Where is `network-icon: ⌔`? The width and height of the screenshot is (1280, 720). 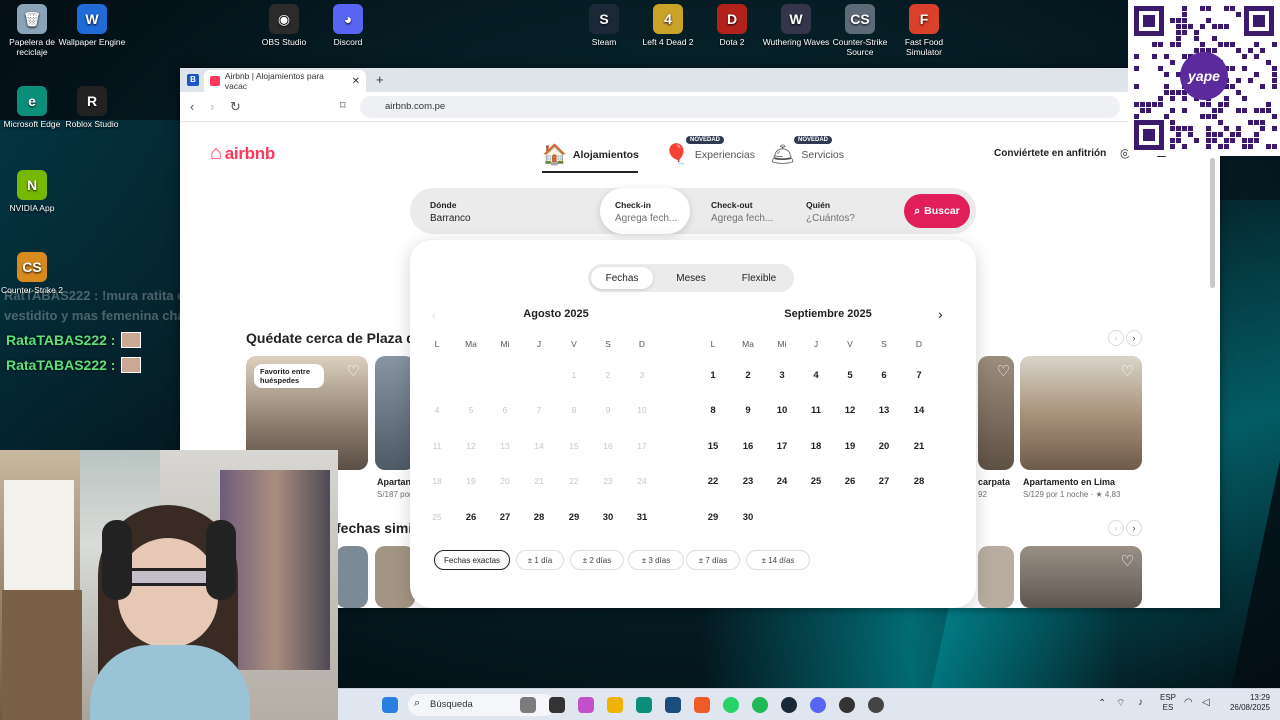 network-icon: ⌔ is located at coordinates (1120, 703).